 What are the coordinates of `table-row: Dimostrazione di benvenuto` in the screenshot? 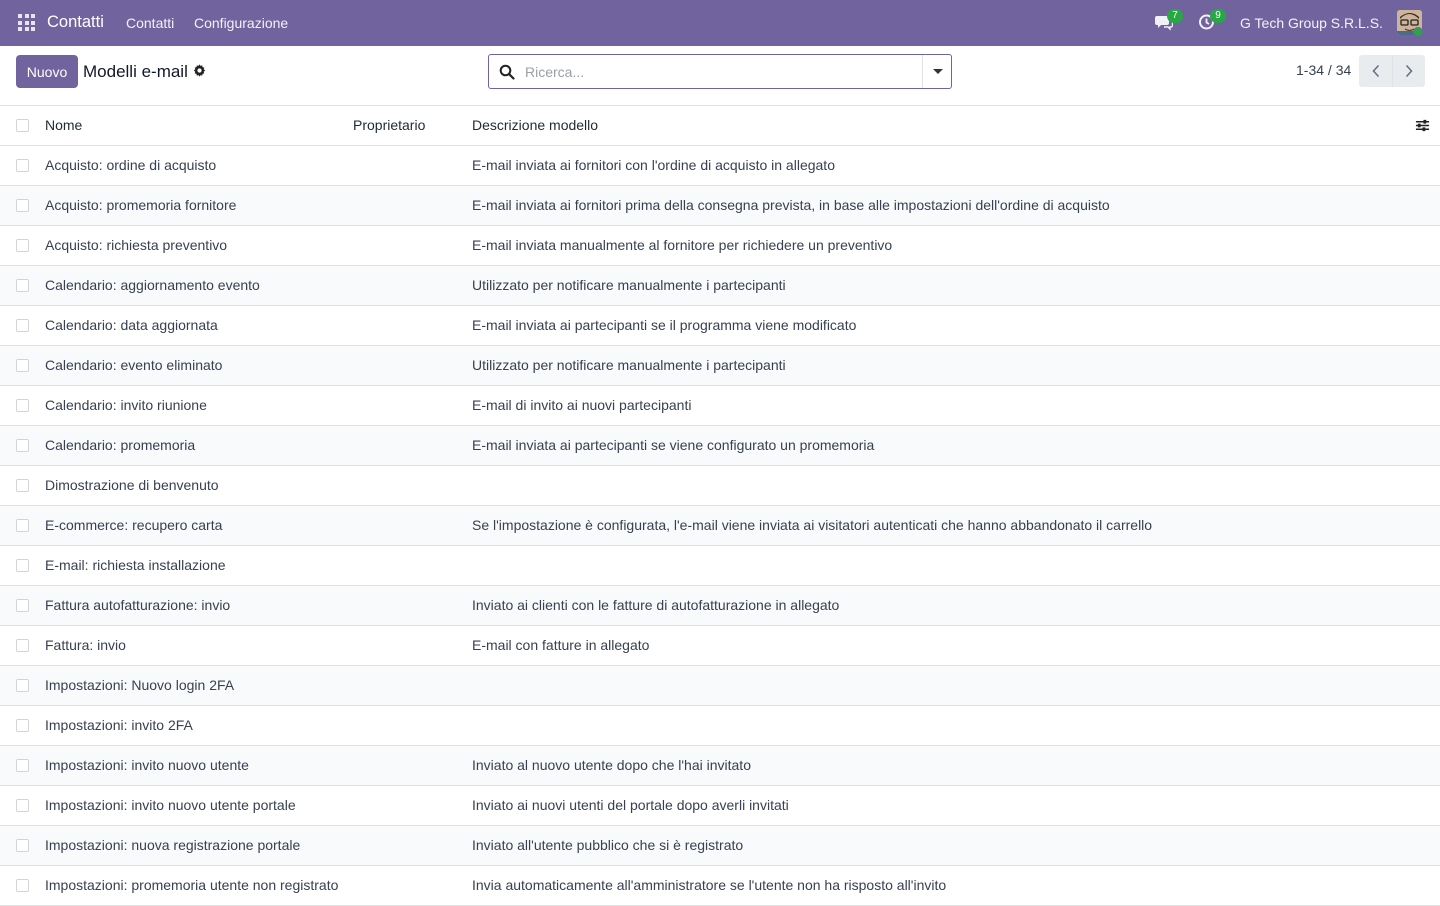 It's located at (720, 486).